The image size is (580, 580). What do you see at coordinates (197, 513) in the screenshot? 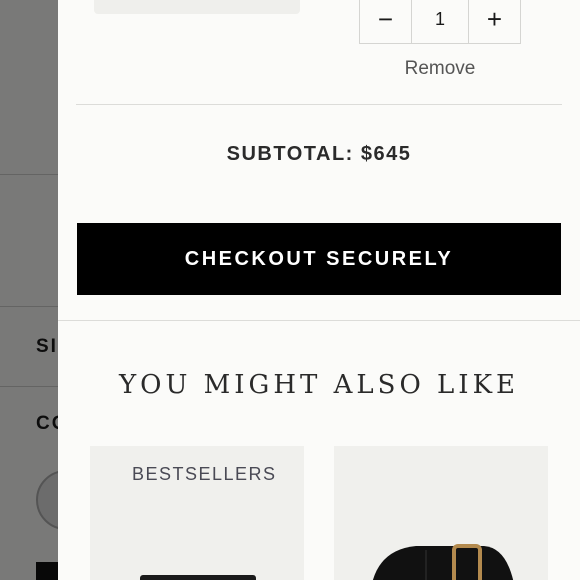
I see `recommended-product-card: BESTSELLERS` at bounding box center [197, 513].